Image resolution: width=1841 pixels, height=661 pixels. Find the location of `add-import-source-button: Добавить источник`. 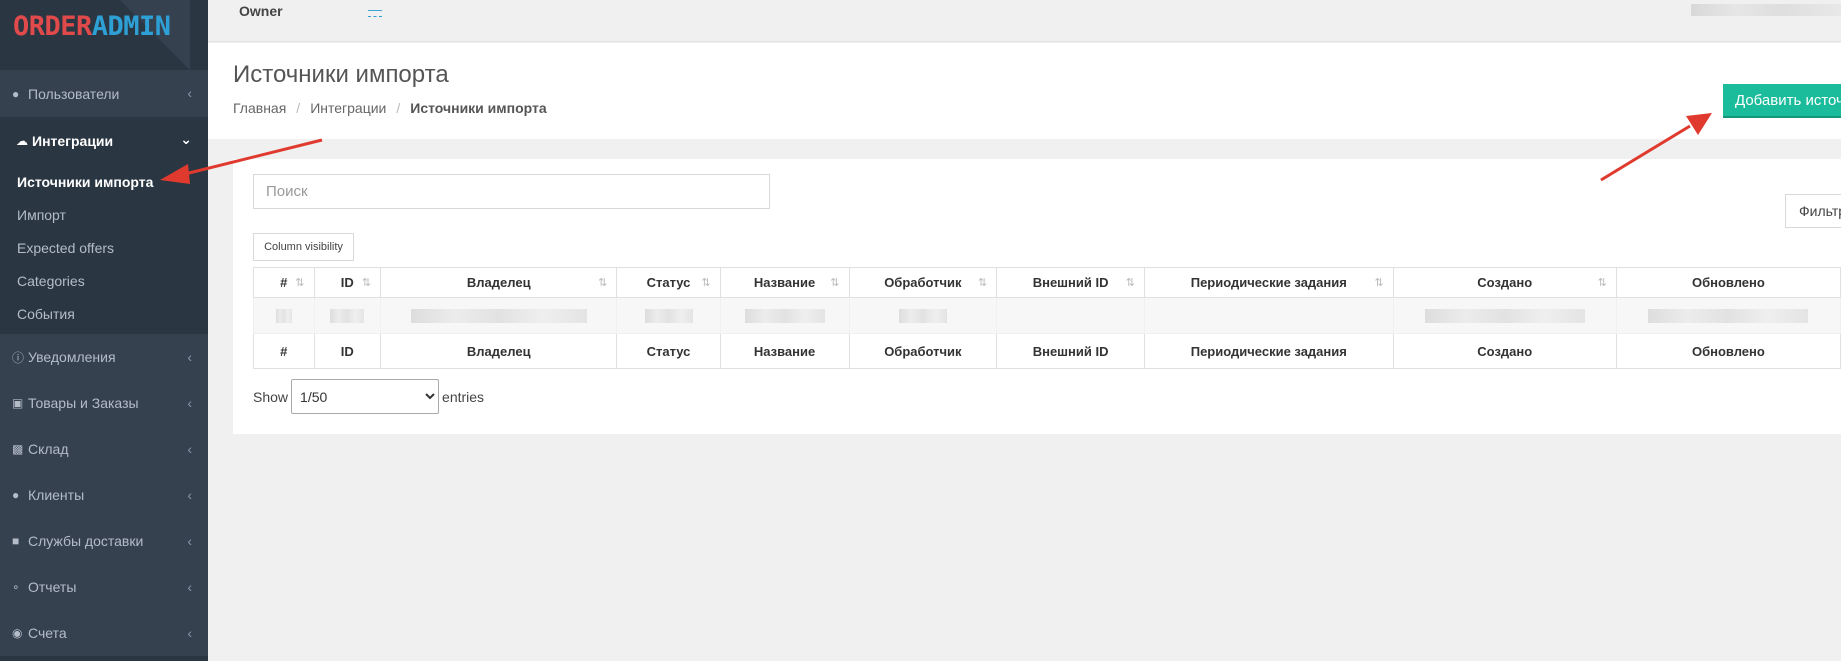

add-import-source-button: Добавить источник is located at coordinates (1782, 101).